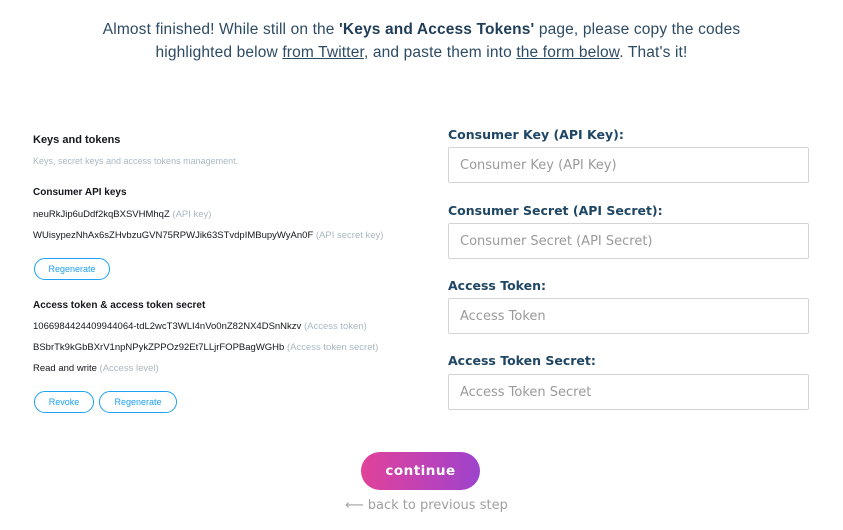 The height and width of the screenshot is (530, 843). What do you see at coordinates (420, 471) in the screenshot?
I see `continue-button: continue` at bounding box center [420, 471].